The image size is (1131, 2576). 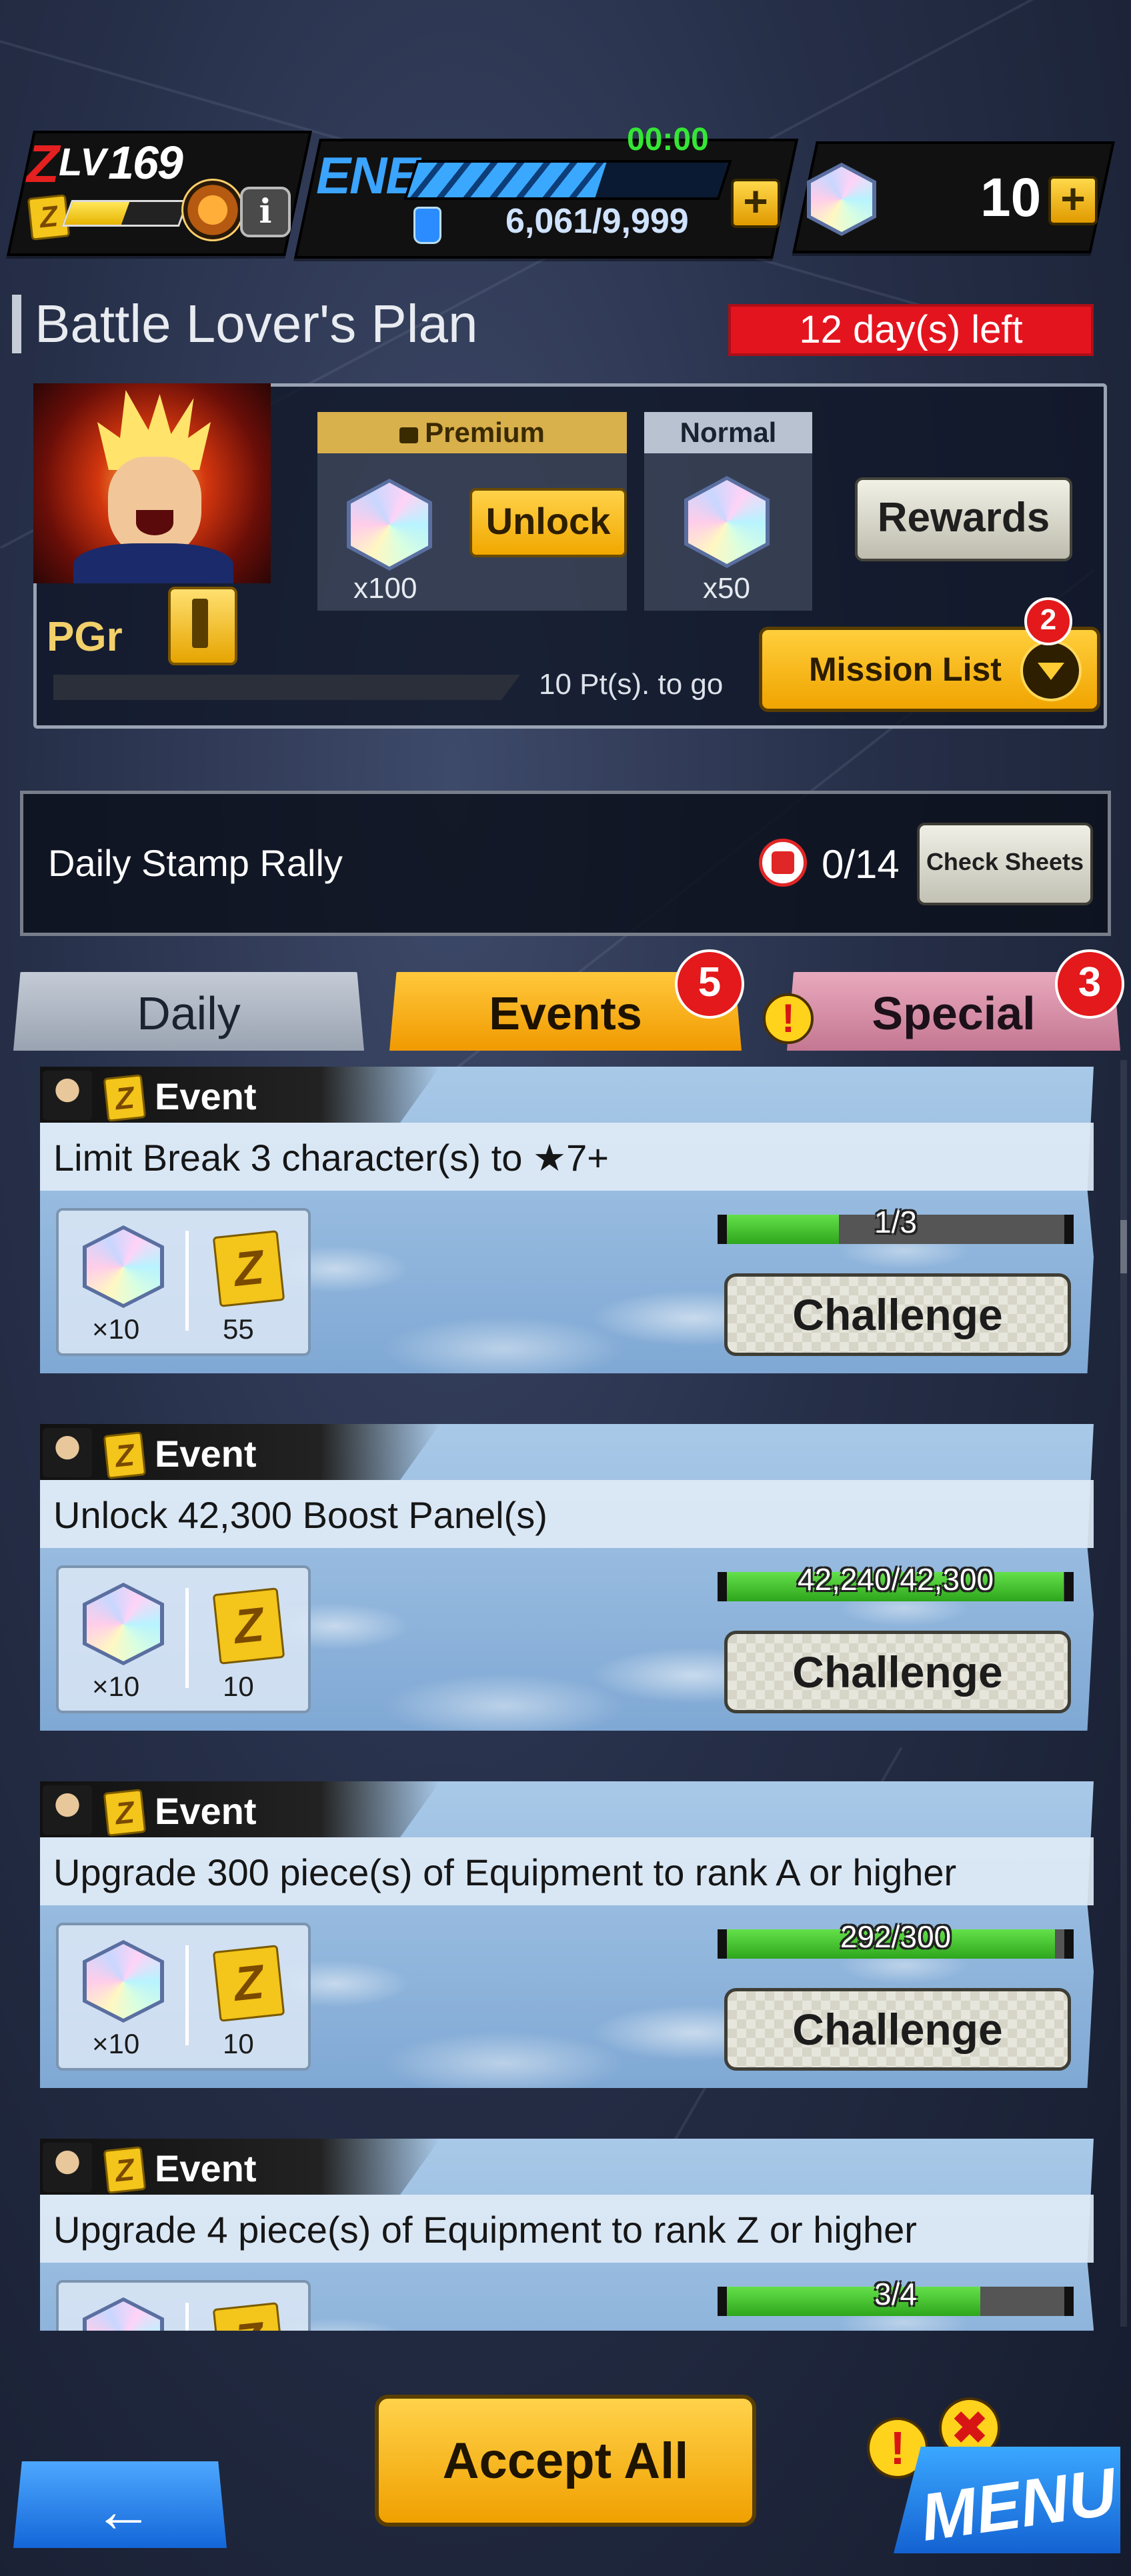 What do you see at coordinates (195, 863) in the screenshot?
I see `stamp-rally-label: Daily Stamp Rally` at bounding box center [195, 863].